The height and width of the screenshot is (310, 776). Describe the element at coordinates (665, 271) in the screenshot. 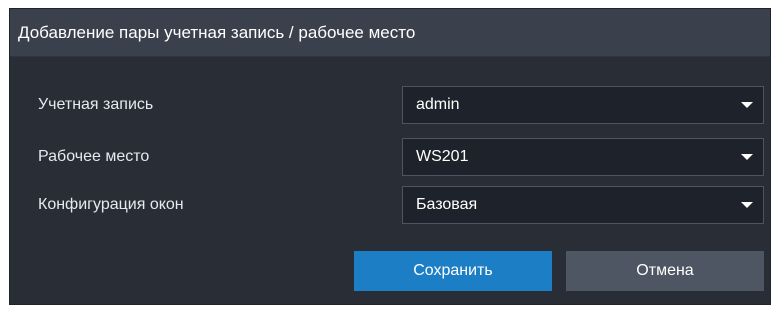

I see `cancel-button: Отмена` at that location.